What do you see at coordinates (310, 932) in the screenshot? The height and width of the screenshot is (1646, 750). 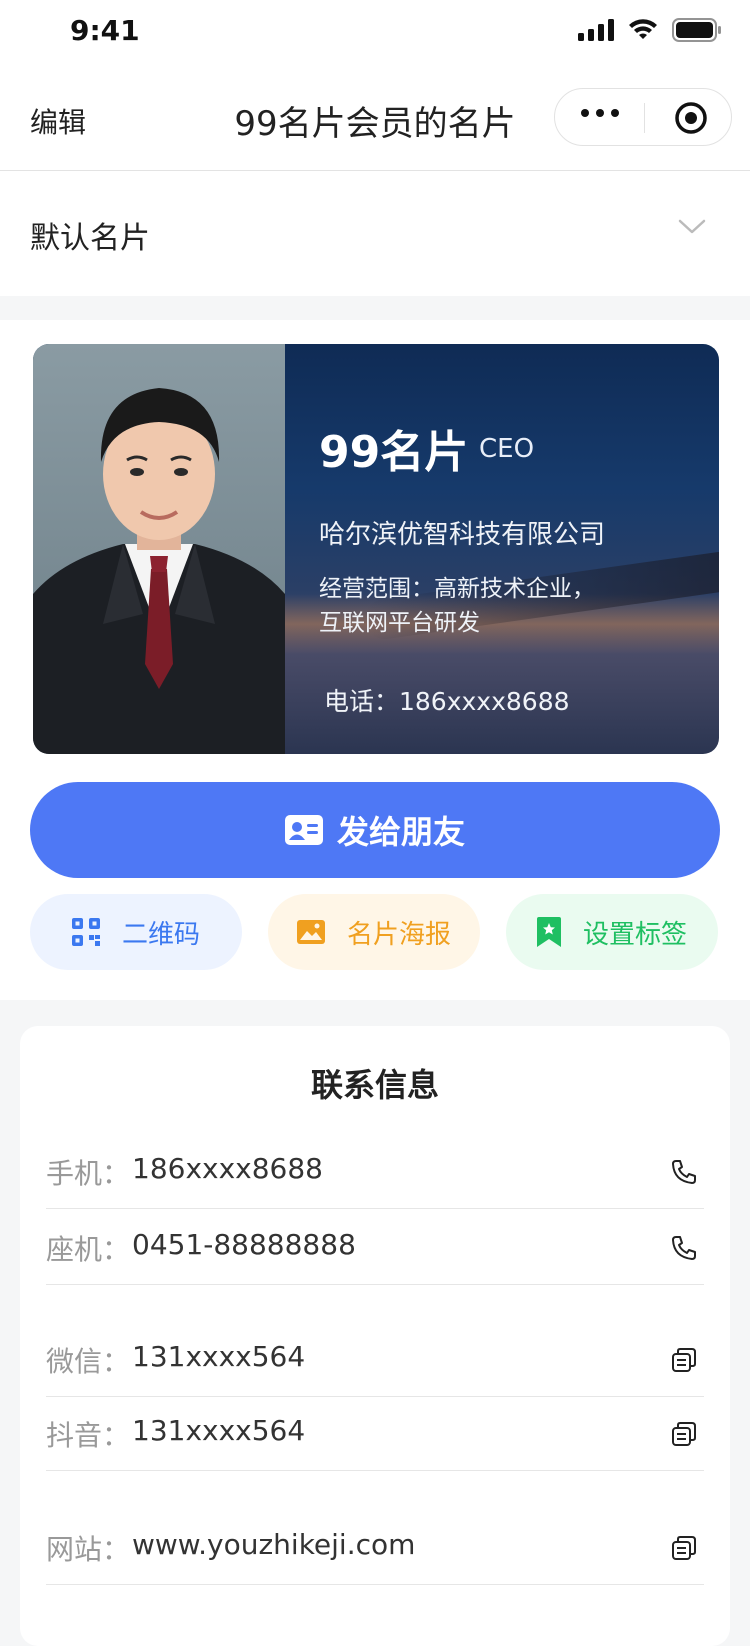 I see `image-icon` at bounding box center [310, 932].